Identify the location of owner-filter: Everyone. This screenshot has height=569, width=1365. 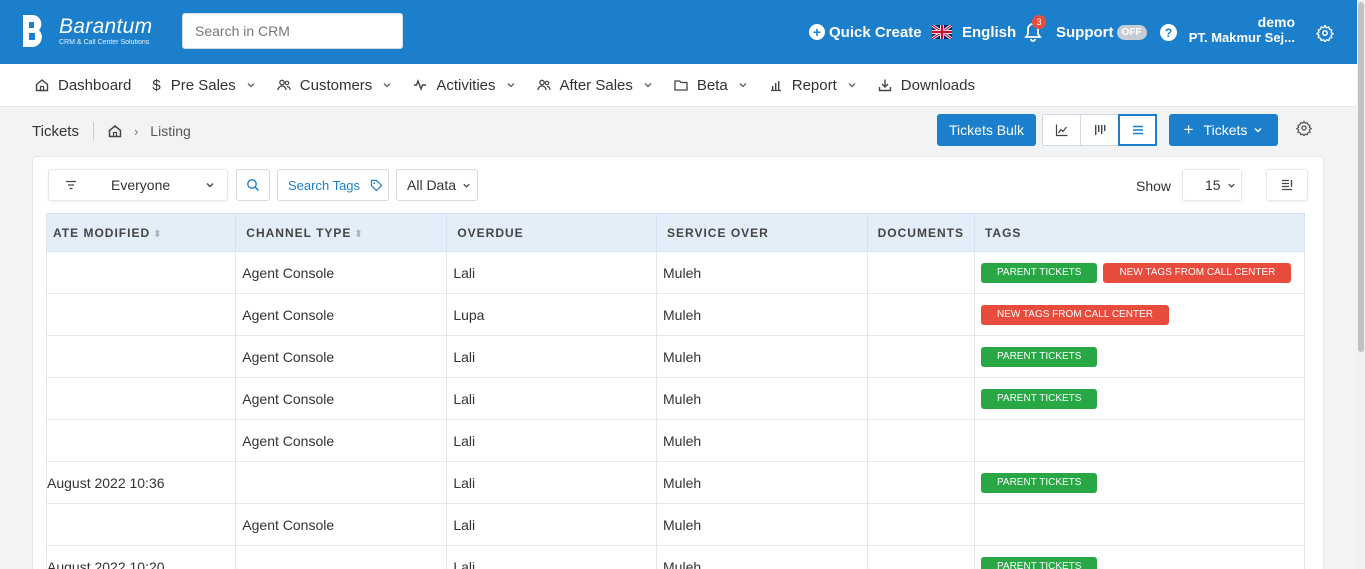
(138, 185).